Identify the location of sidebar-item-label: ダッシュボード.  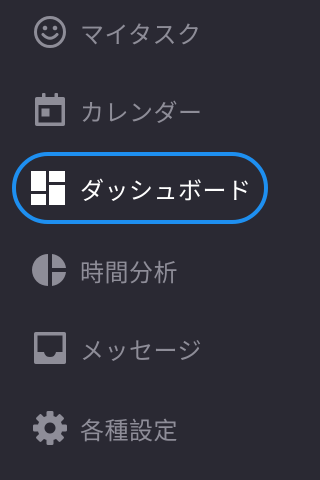
(166, 190).